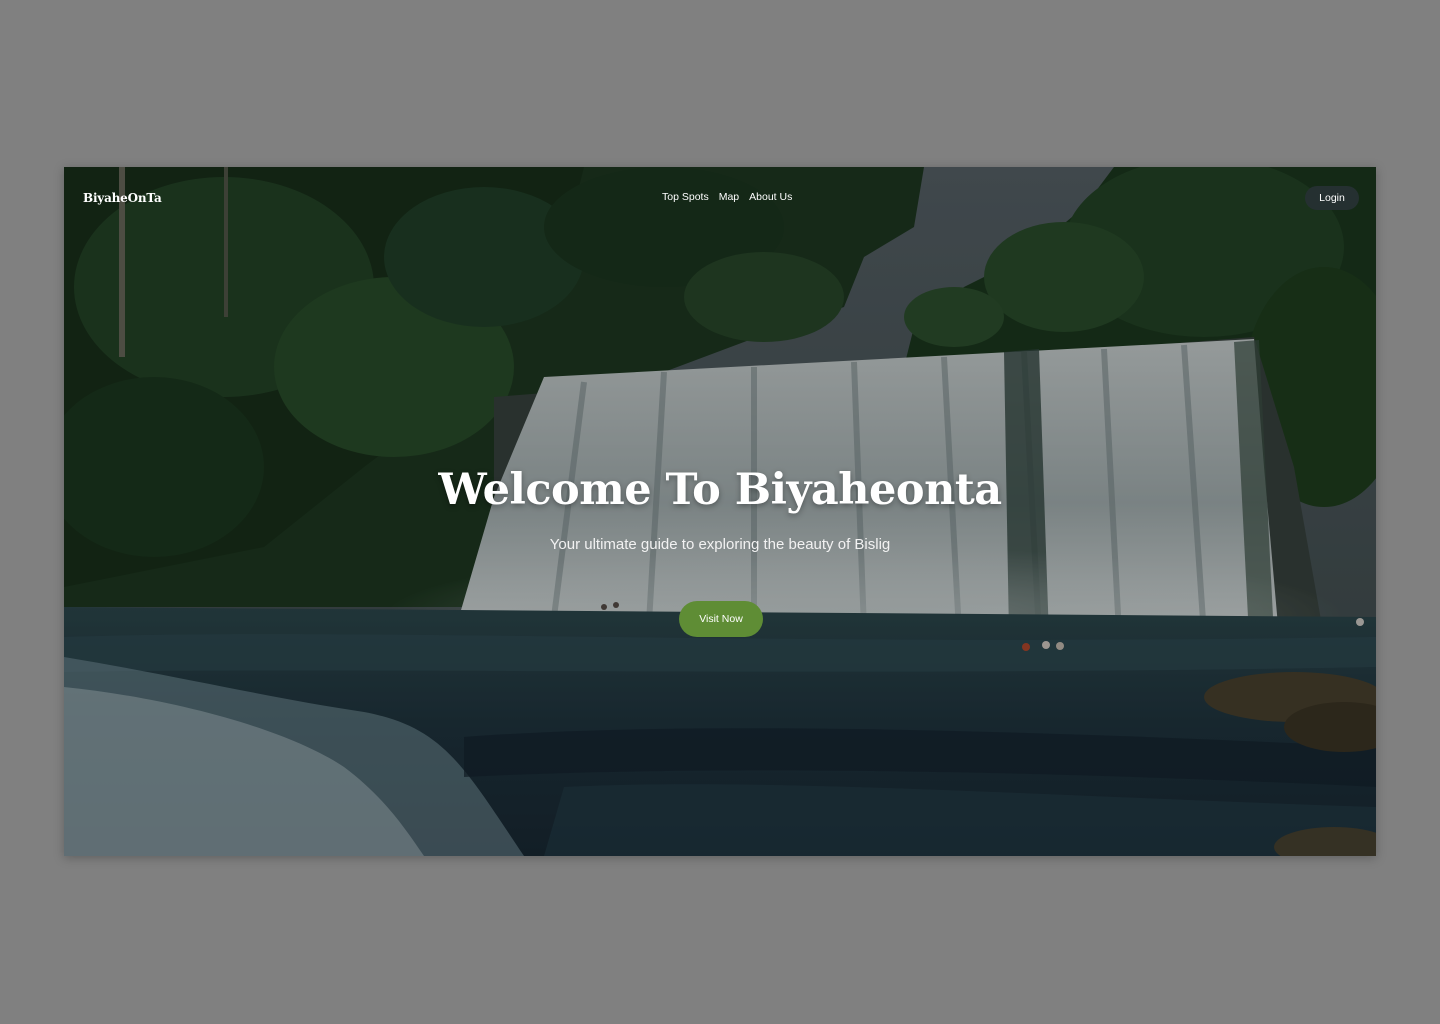  I want to click on main-nav: Top Spots Map About Us, so click(727, 197).